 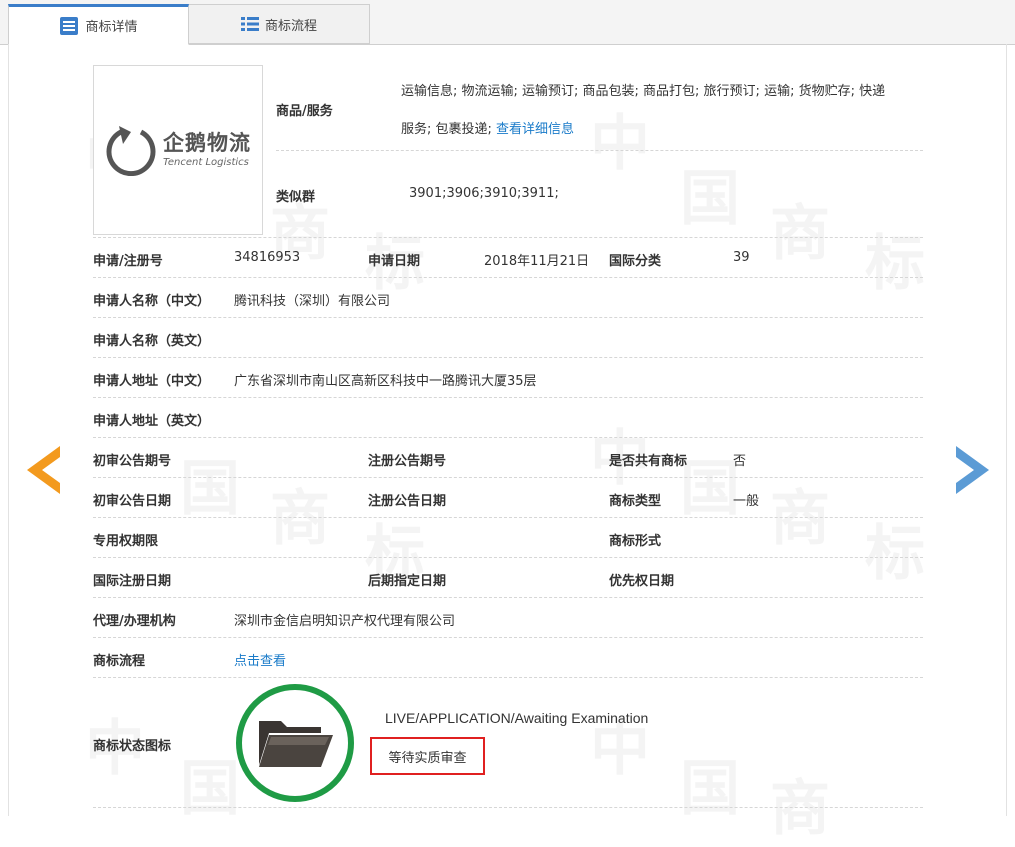 I want to click on logo-en-text: Tencent Logistics, so click(x=206, y=162).